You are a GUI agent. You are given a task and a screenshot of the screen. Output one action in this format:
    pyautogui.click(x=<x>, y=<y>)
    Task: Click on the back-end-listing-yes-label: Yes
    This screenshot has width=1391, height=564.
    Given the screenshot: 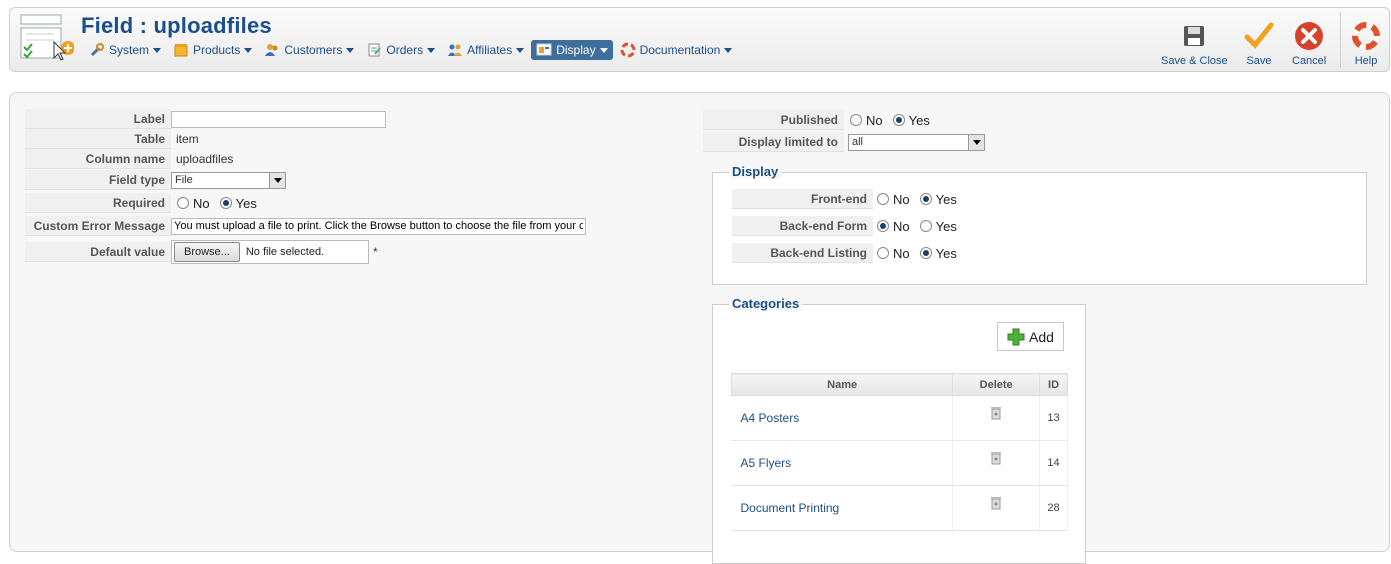 What is the action you would take?
    pyautogui.click(x=946, y=253)
    